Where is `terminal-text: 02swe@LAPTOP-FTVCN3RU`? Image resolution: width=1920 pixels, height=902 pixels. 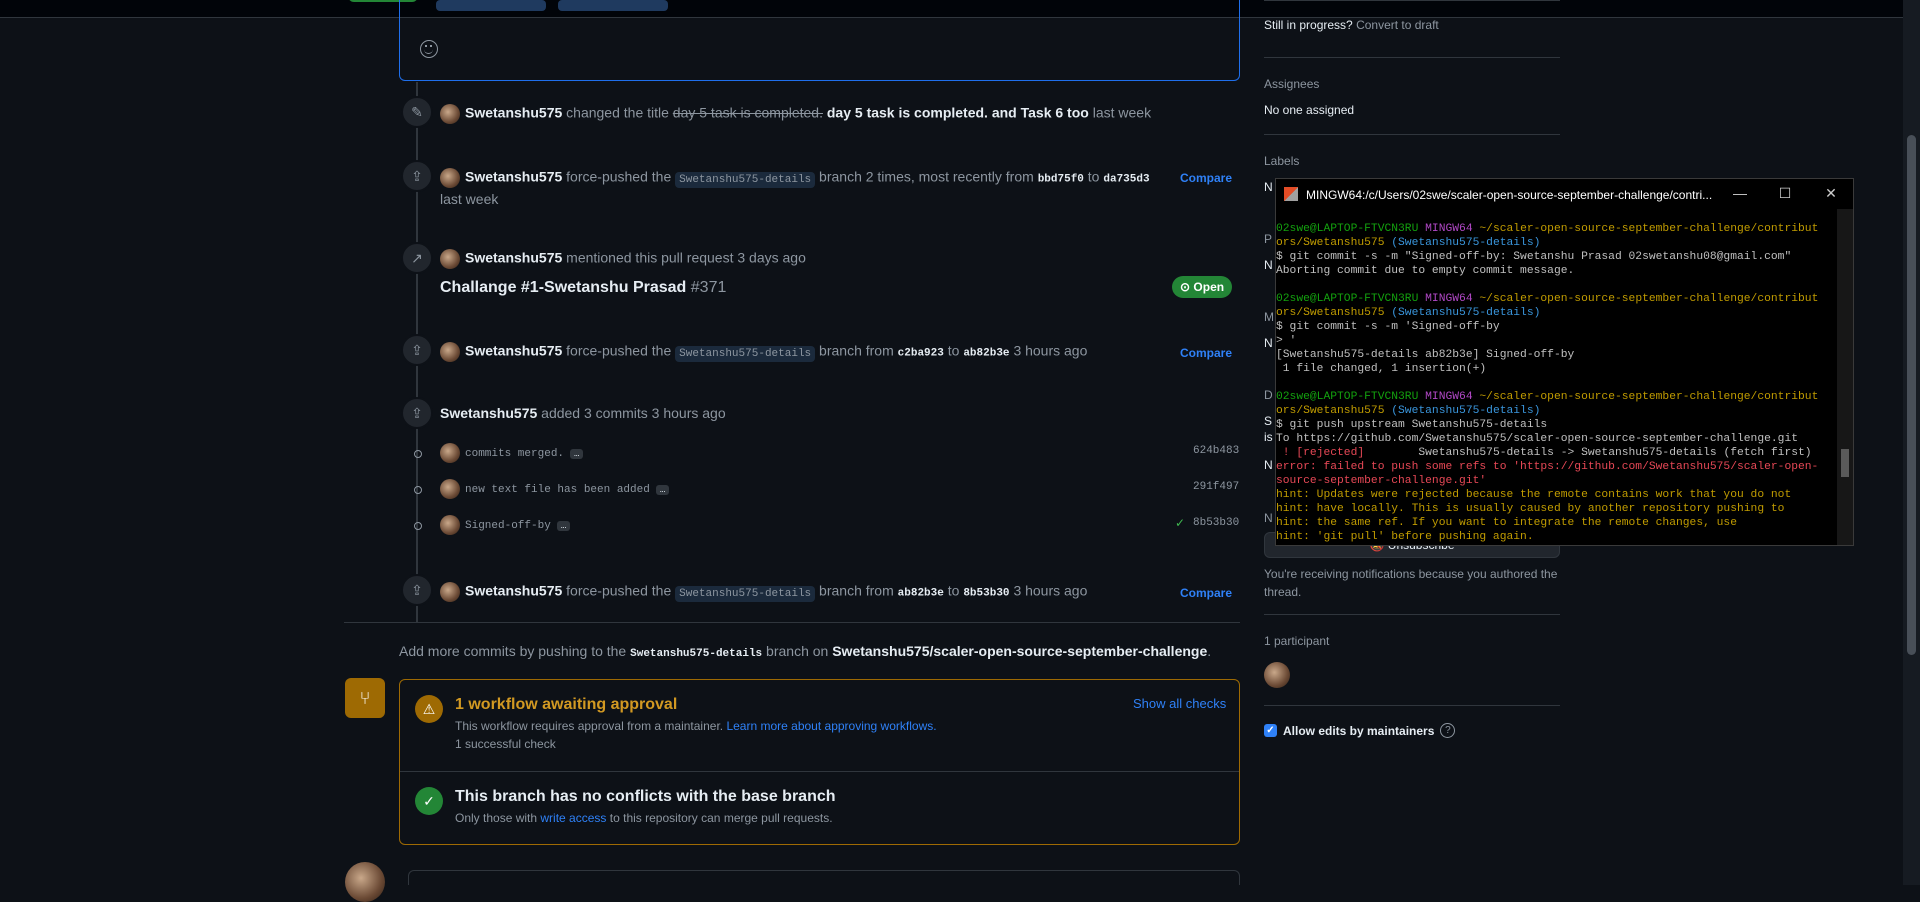
terminal-text: 02swe@LAPTOP-FTVCN3RU is located at coordinates (1351, 397).